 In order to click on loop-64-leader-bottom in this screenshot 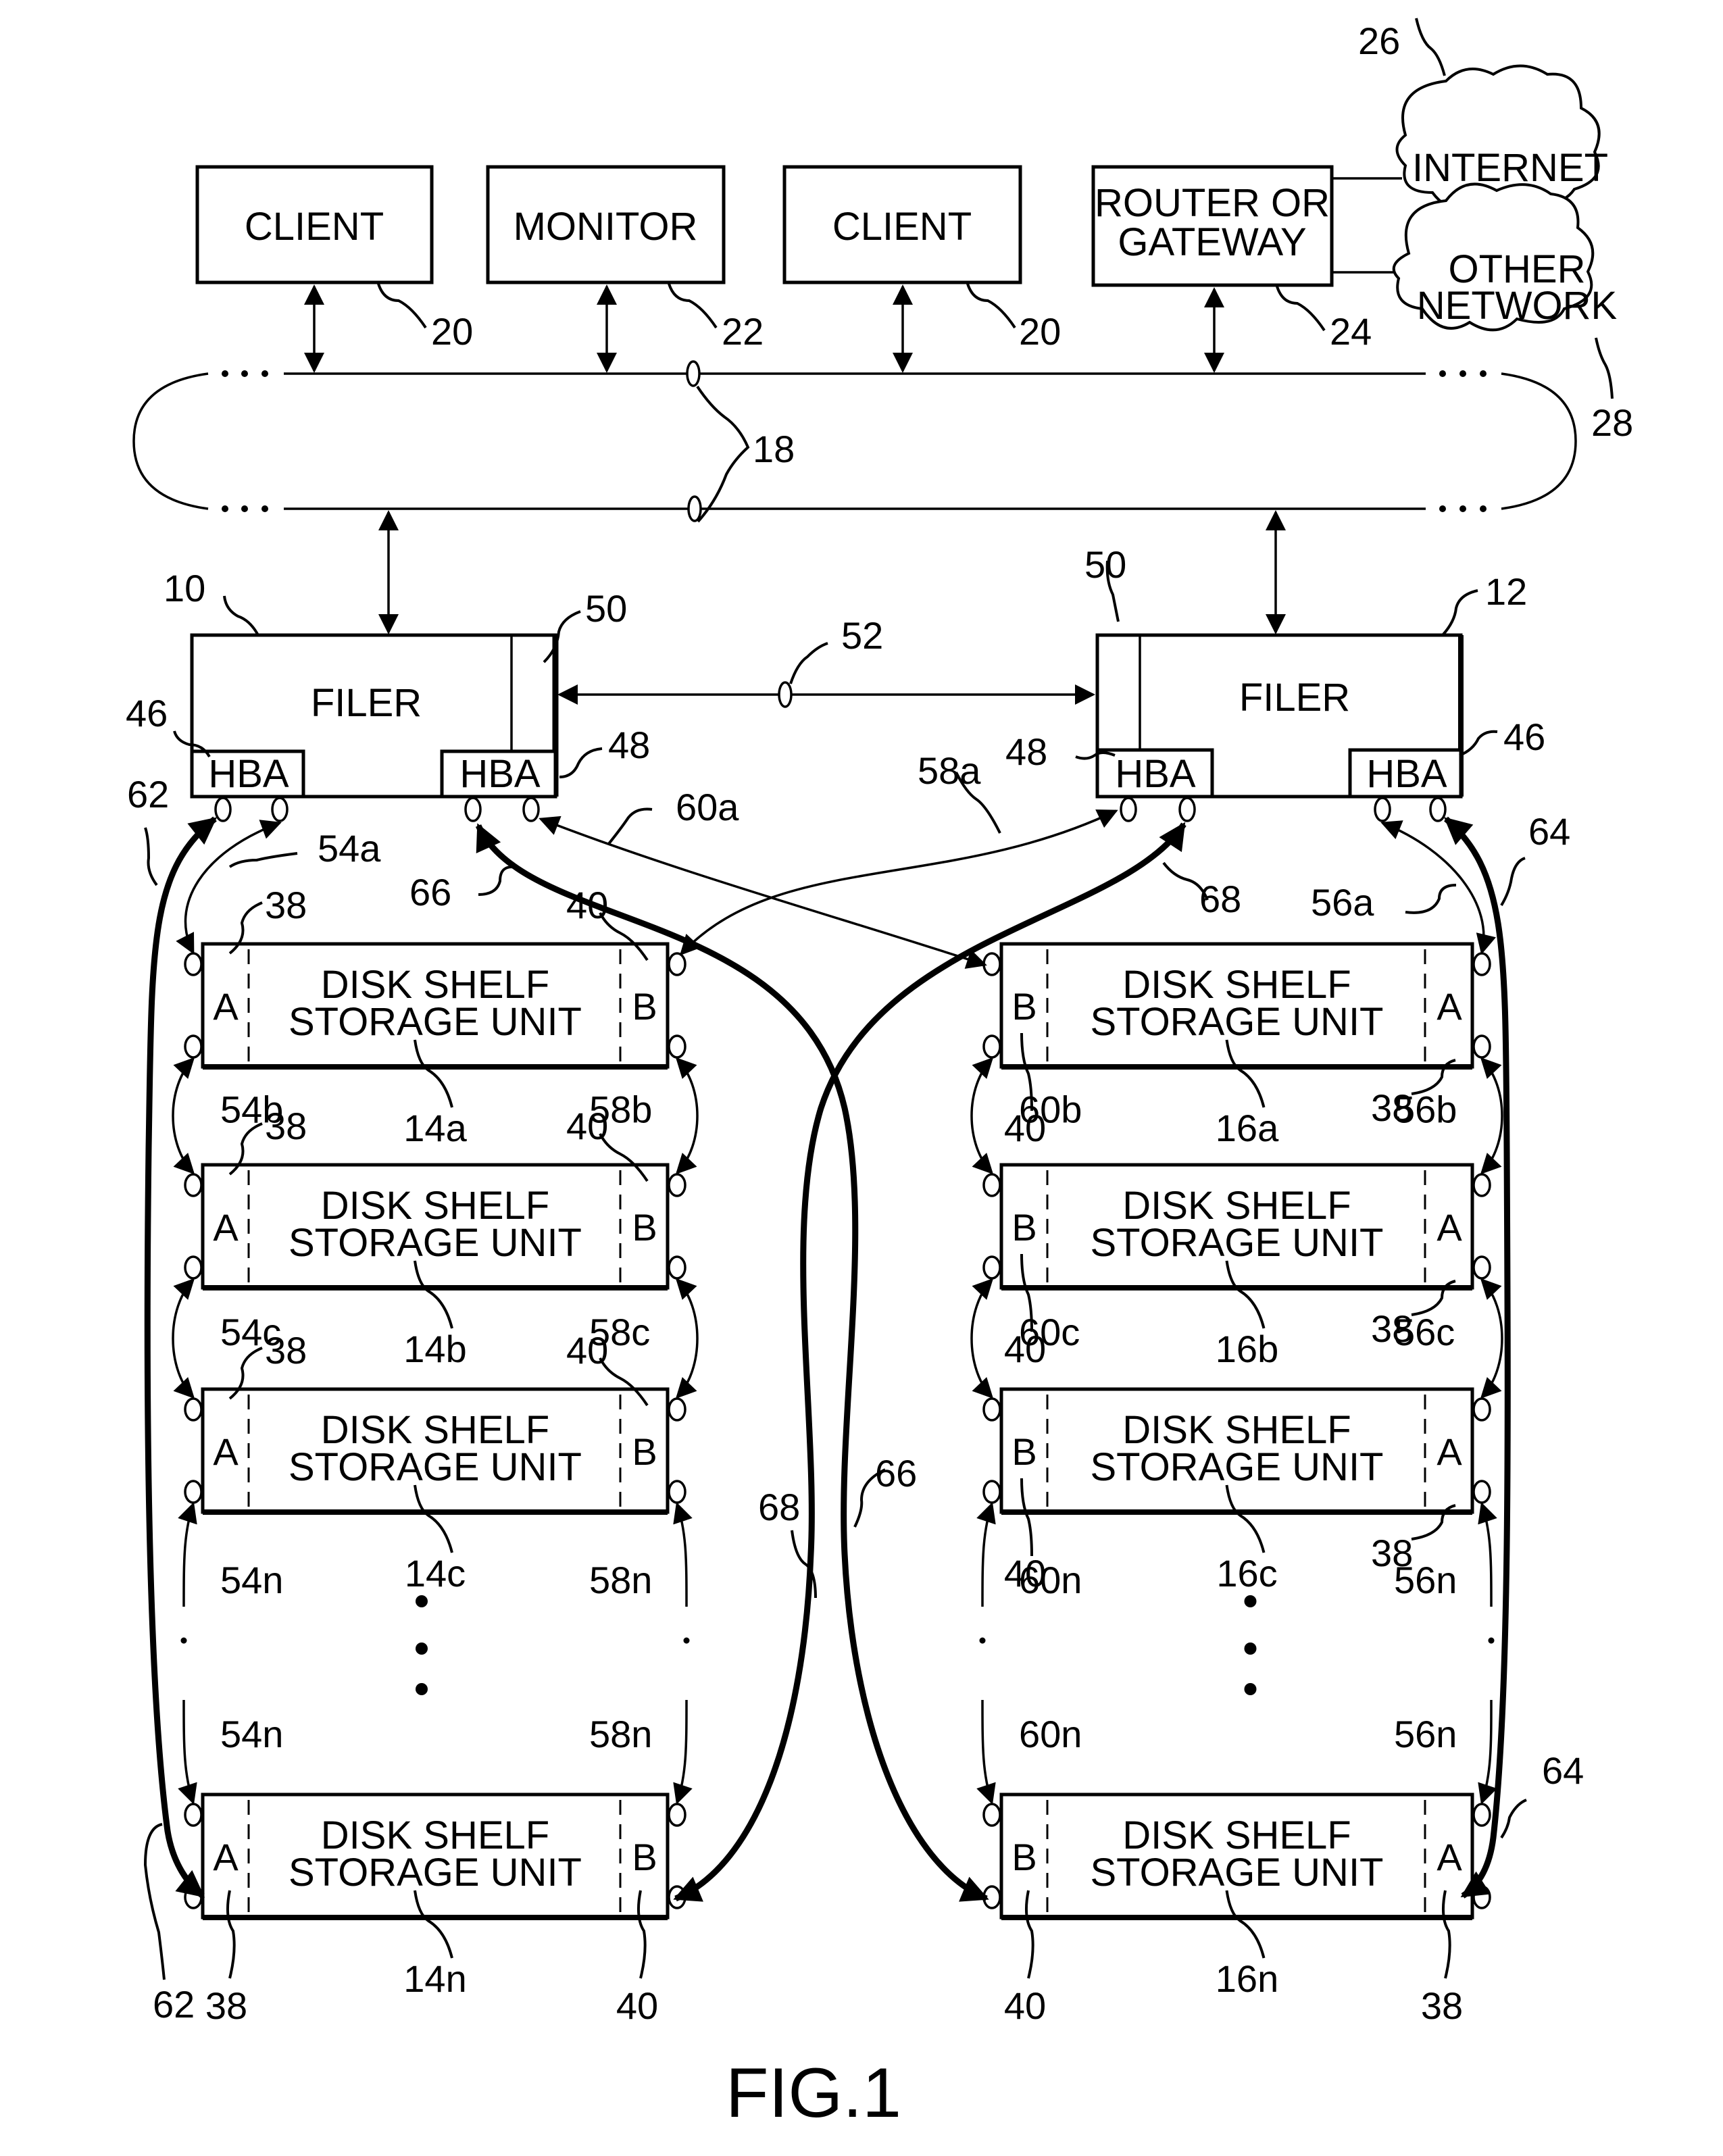, I will do `click(1513, 1819)`.